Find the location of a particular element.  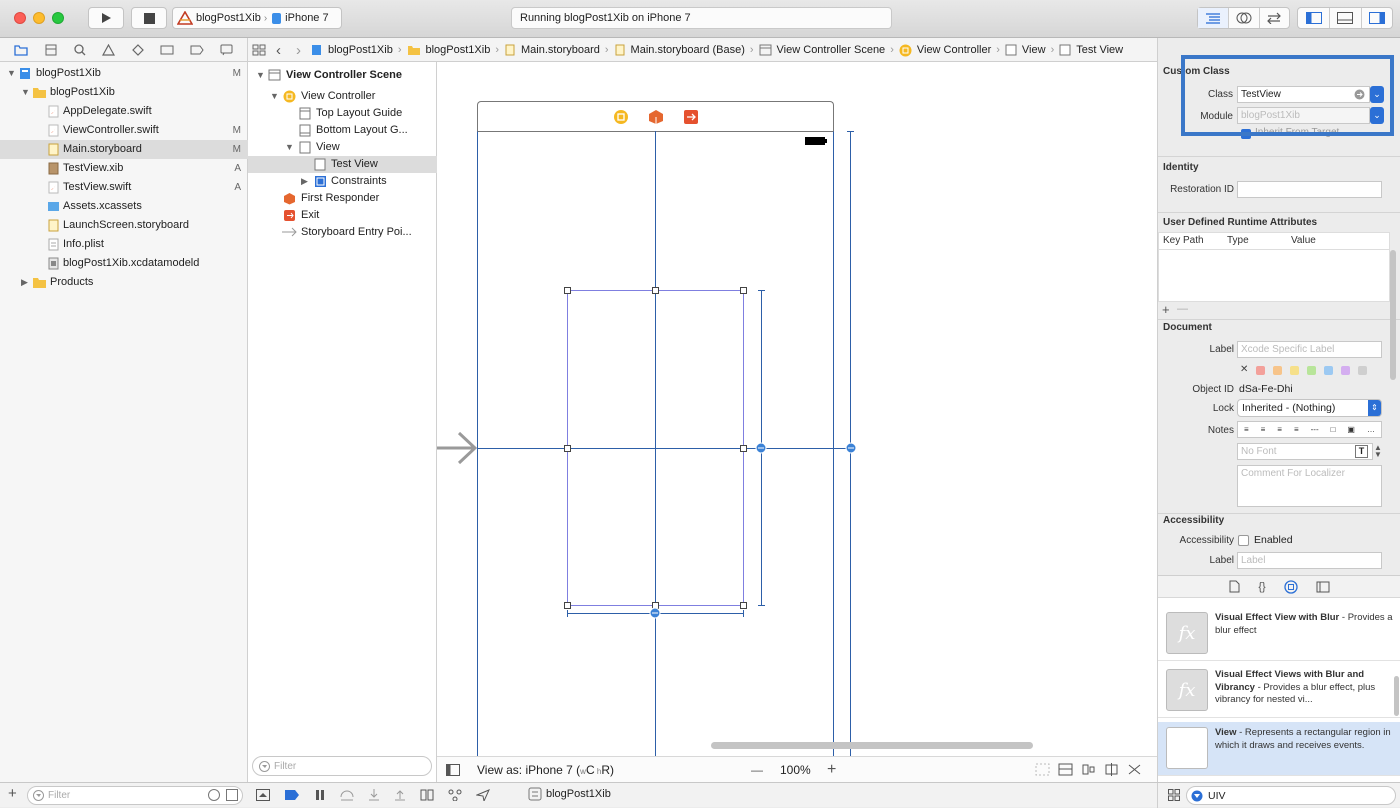

runtime-attributes-table is located at coordinates (1274, 276).